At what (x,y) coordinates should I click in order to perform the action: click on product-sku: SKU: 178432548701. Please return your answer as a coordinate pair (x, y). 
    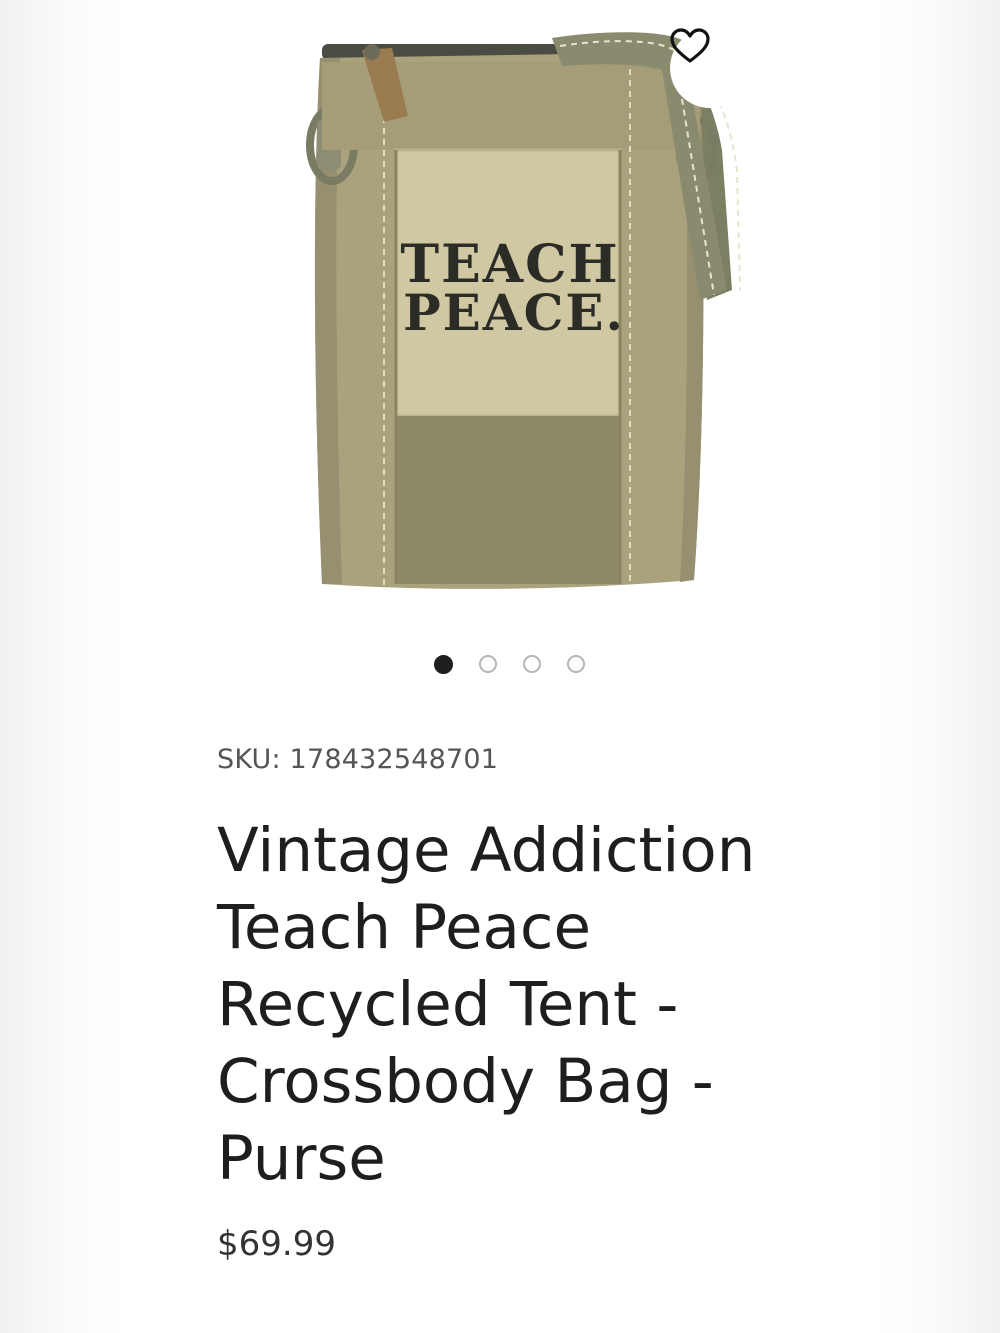
    Looking at the image, I should click on (358, 759).